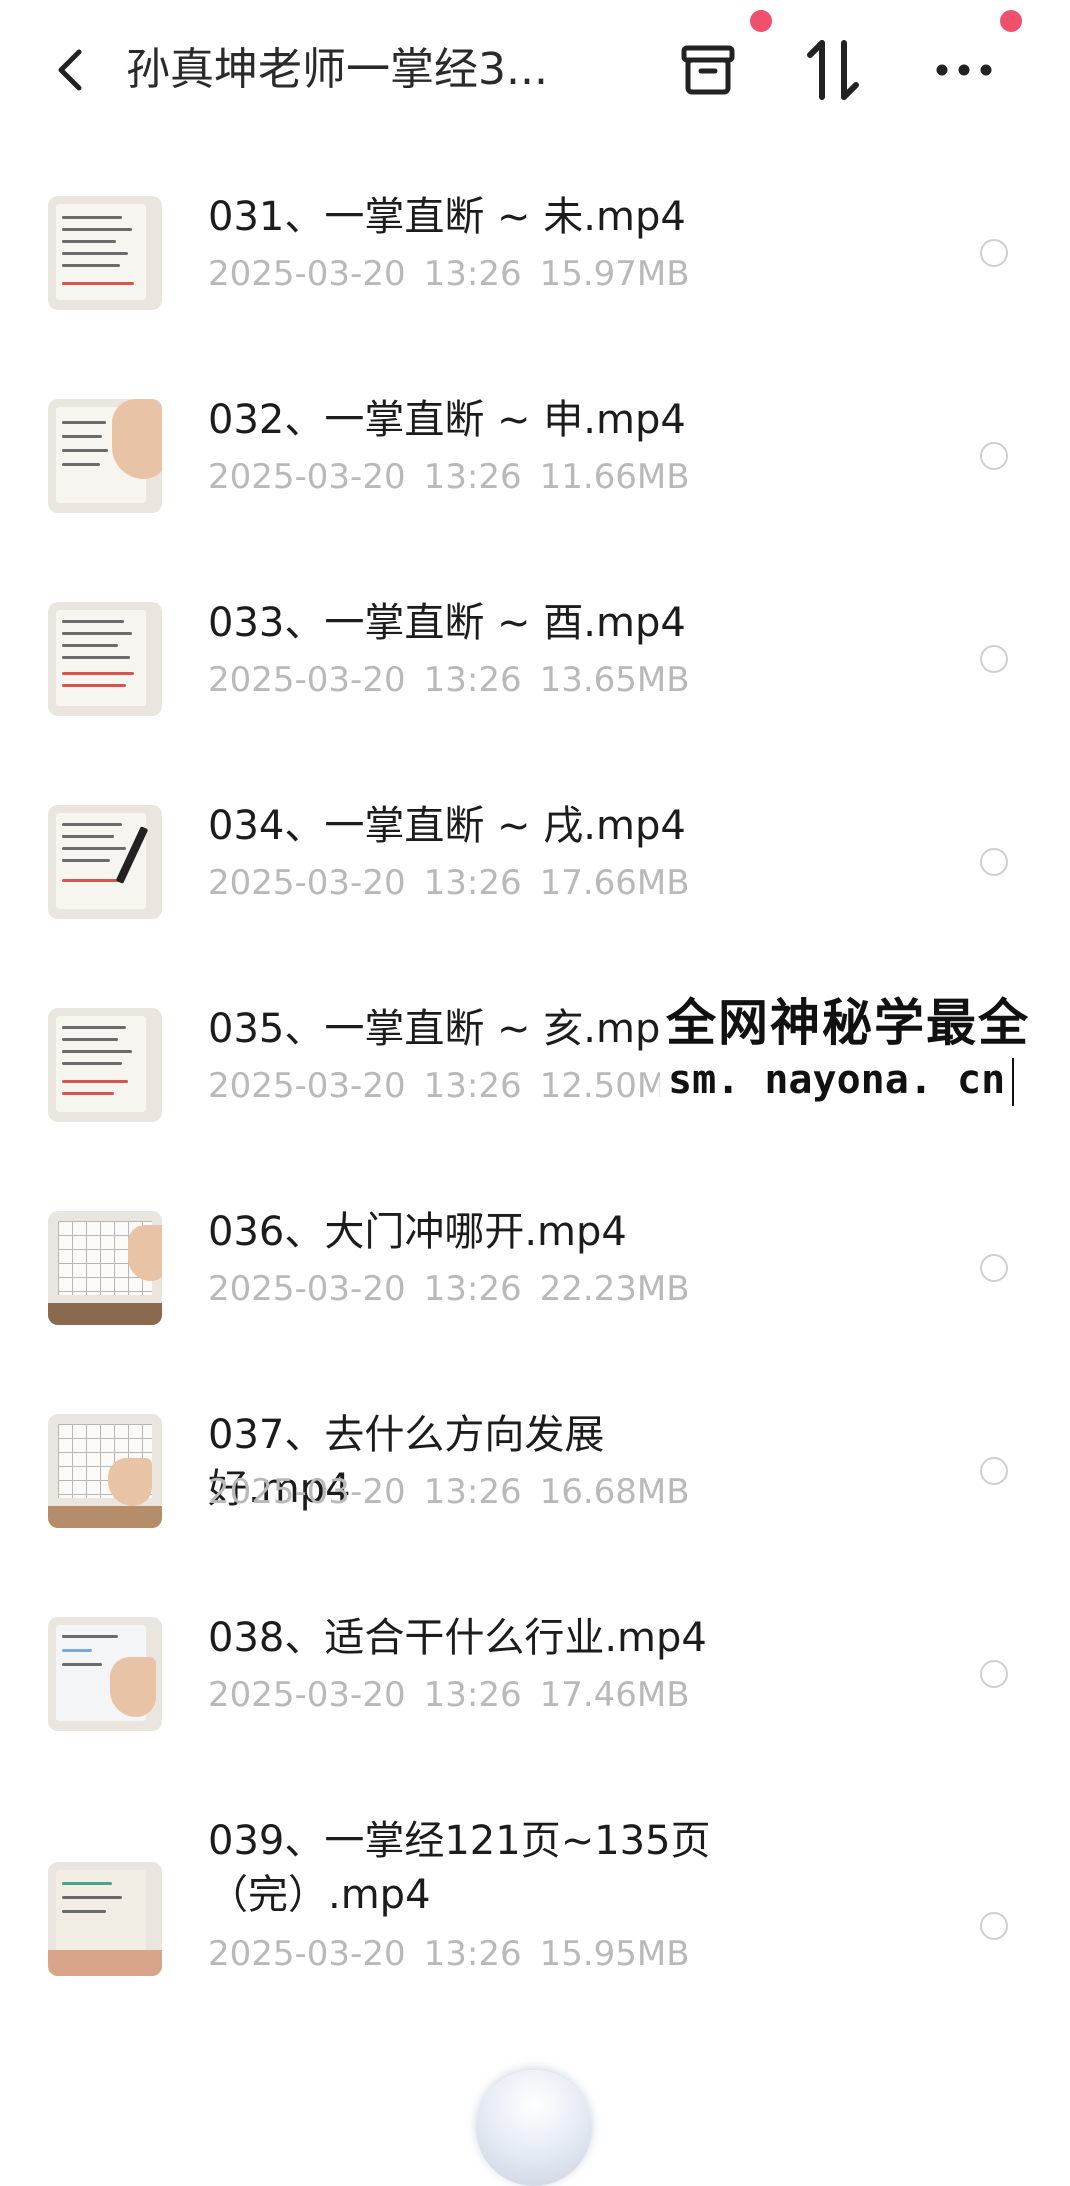 This screenshot has height=2186, width=1070. What do you see at coordinates (459, 1868) in the screenshot?
I see `file-name: 039、一掌经121页~135页（完）.mp4` at bounding box center [459, 1868].